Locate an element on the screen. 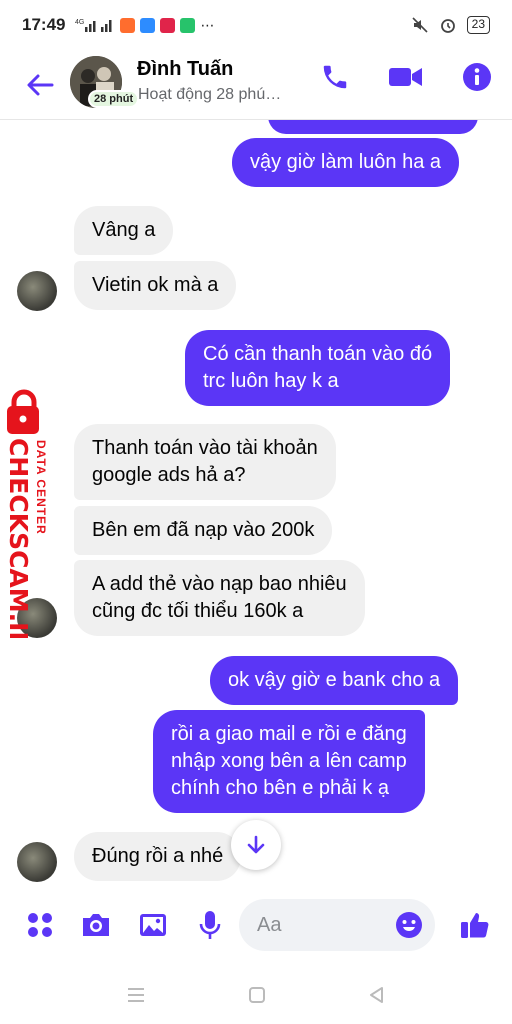 The height and width of the screenshot is (1024, 512). message-text: ok vậy giờ e bank cho a is located at coordinates (334, 680).